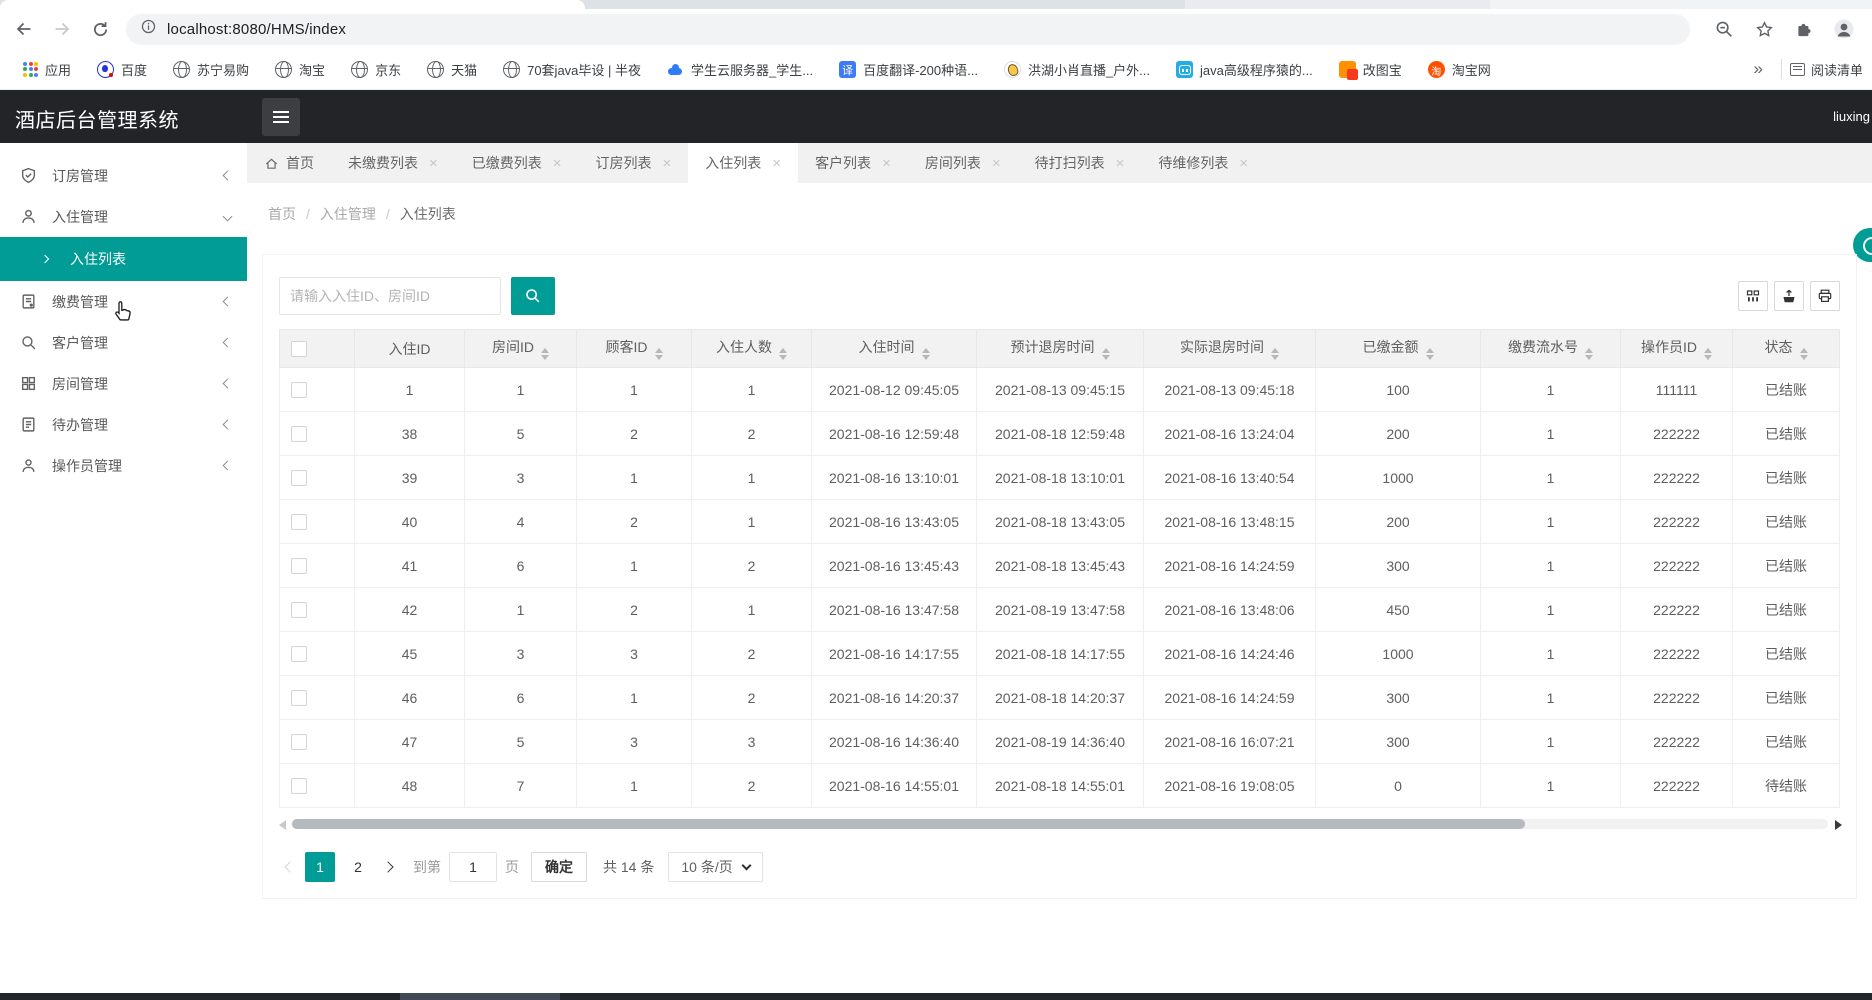 This screenshot has width=1872, height=1000. What do you see at coordinates (300, 69) in the screenshot?
I see `bookmark-item: 淘宝` at bounding box center [300, 69].